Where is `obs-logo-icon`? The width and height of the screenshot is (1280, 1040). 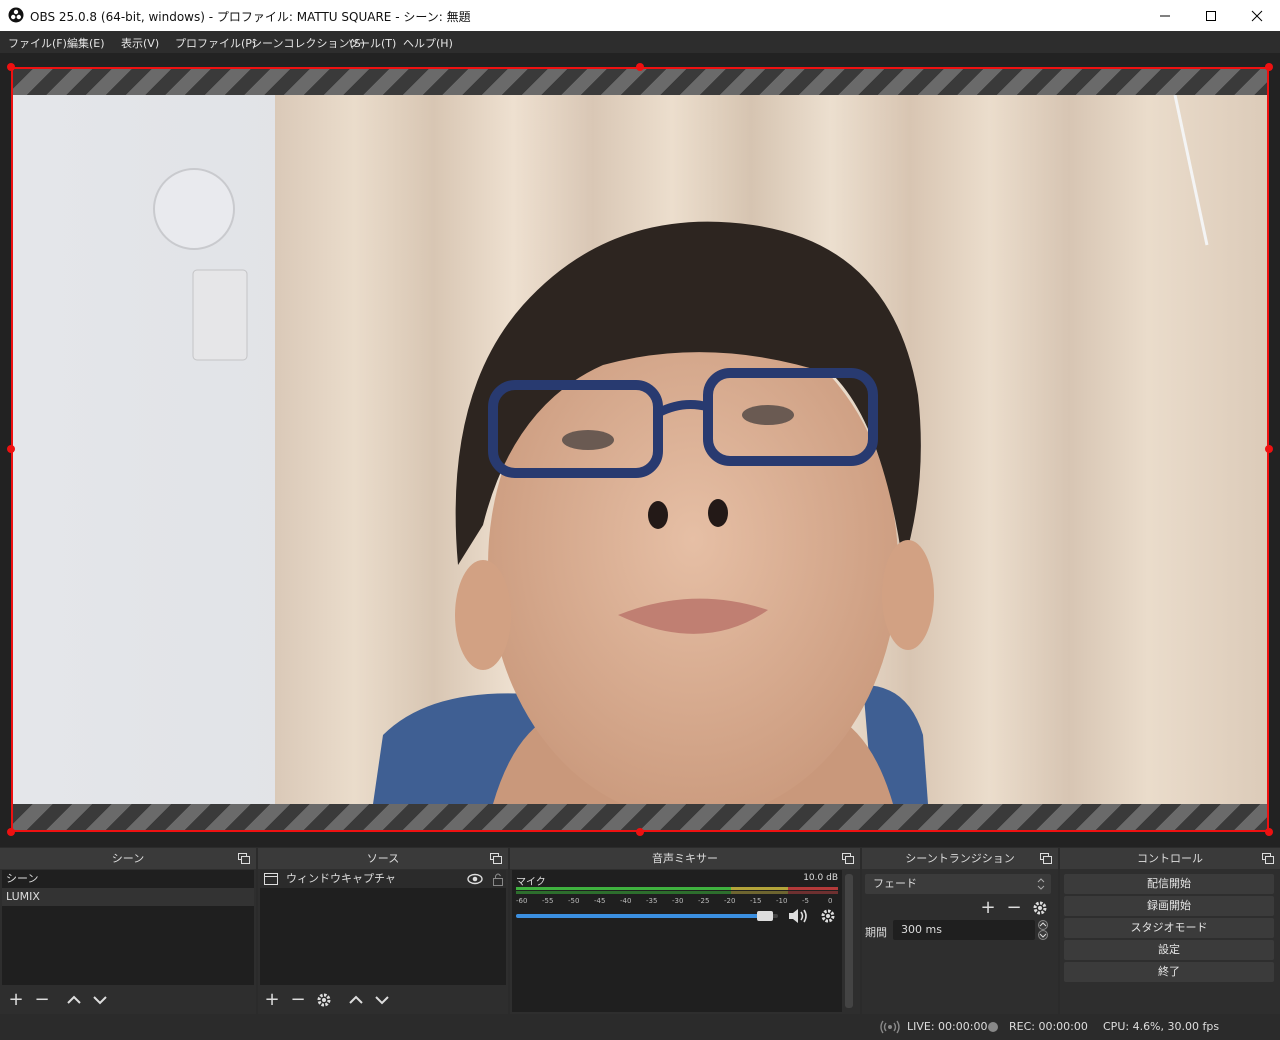 obs-logo-icon is located at coordinates (16, 15).